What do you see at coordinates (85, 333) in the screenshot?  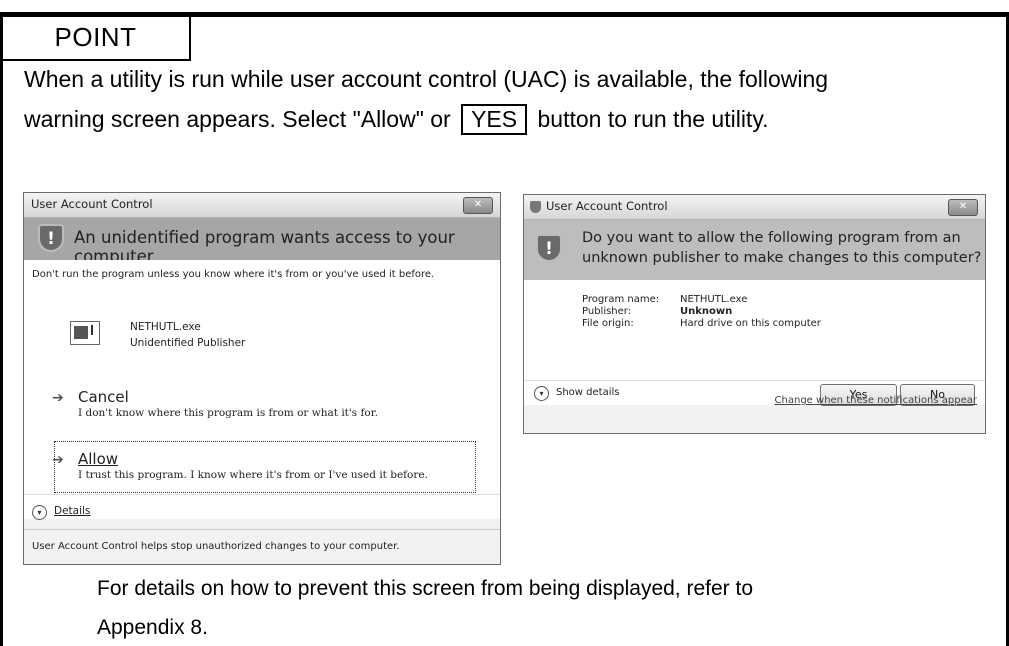 I see `program-icon` at bounding box center [85, 333].